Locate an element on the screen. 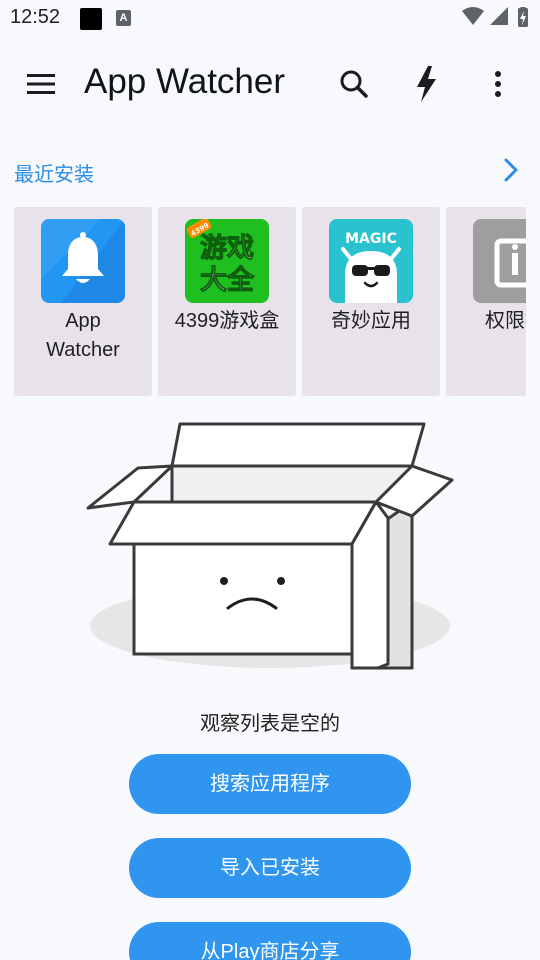 Image resolution: width=540 pixels, height=960 pixels. recent-installs-title: 最近安装 is located at coordinates (54, 174).